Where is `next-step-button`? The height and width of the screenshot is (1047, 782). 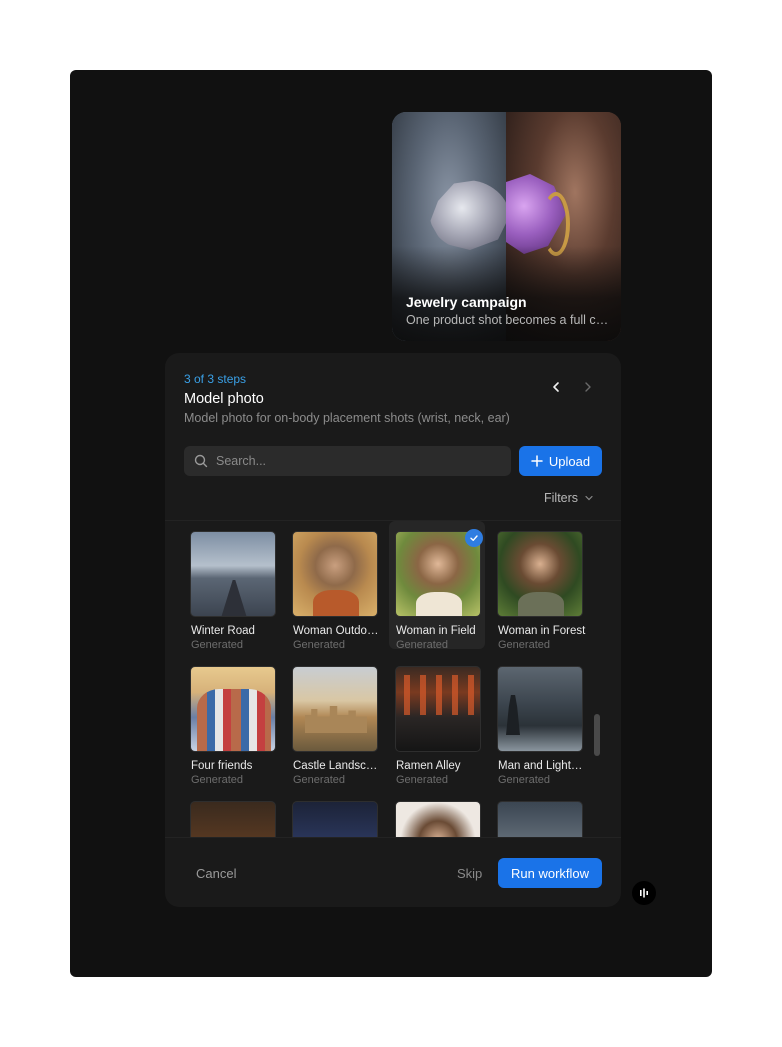
next-step-button is located at coordinates (588, 387).